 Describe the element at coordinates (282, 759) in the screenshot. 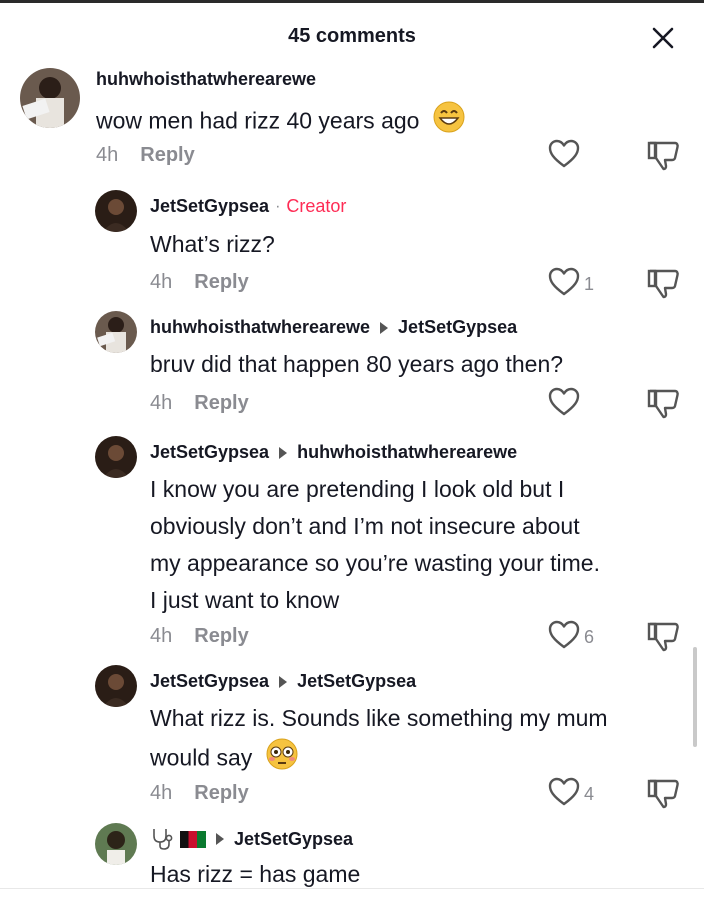

I see `flushed-face-icon` at that location.